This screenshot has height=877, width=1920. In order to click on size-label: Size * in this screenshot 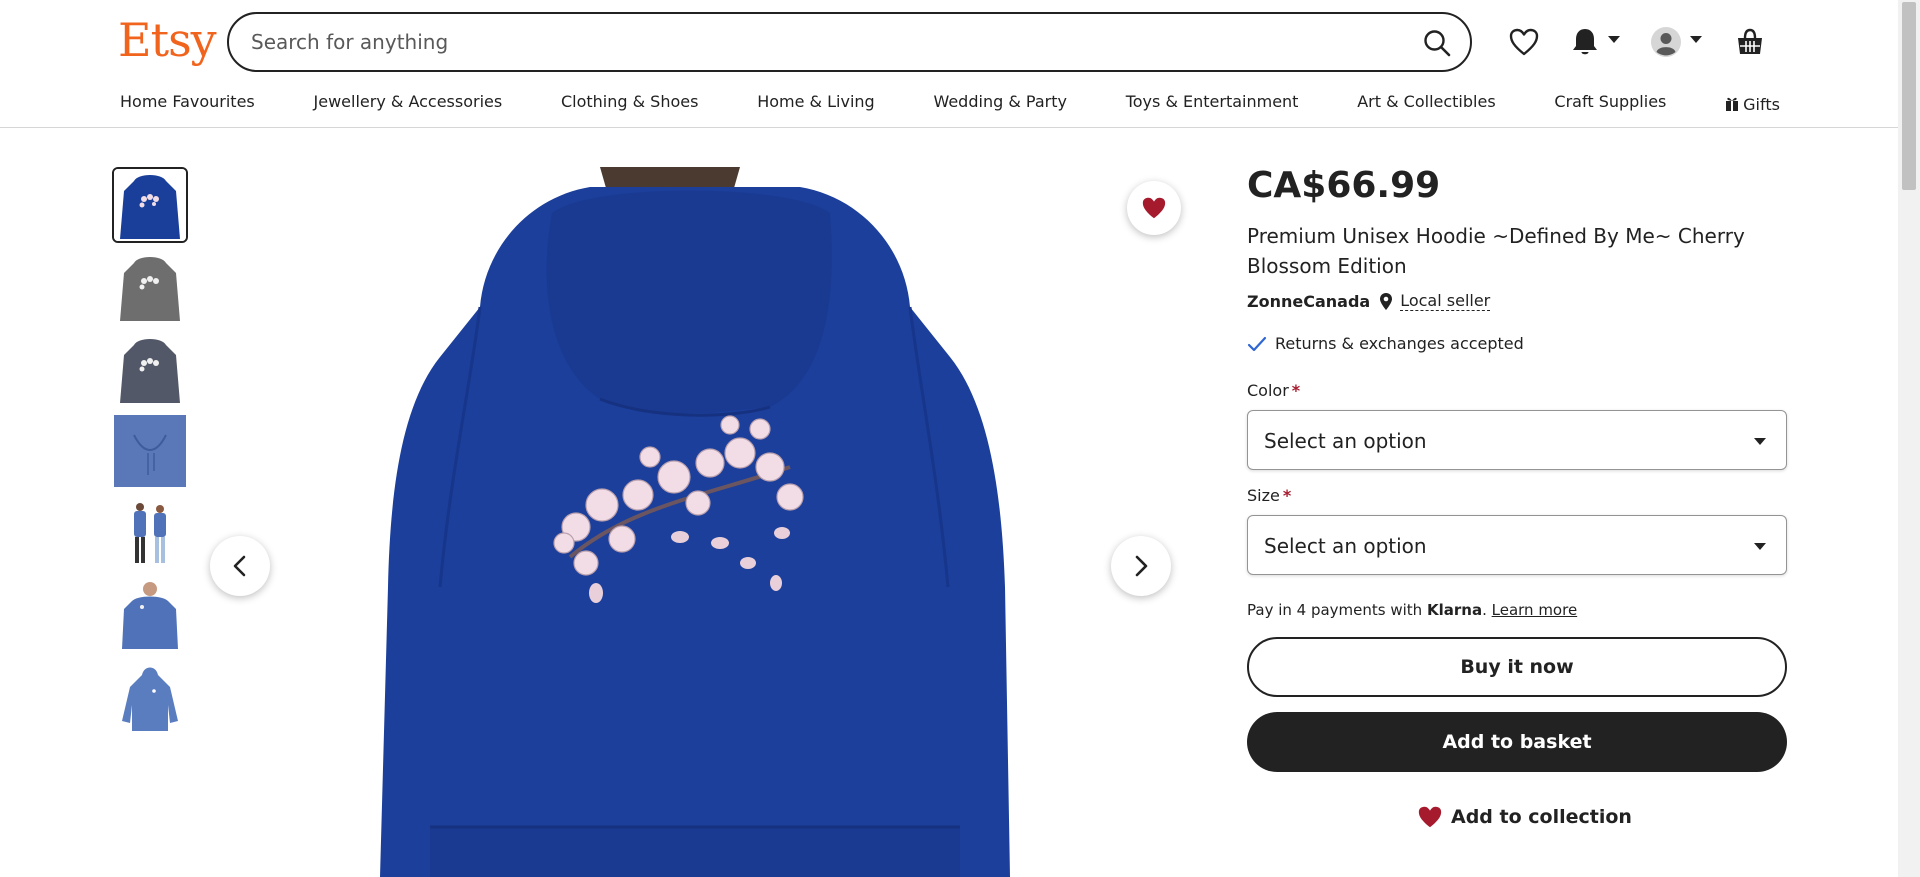, I will do `click(1269, 495)`.